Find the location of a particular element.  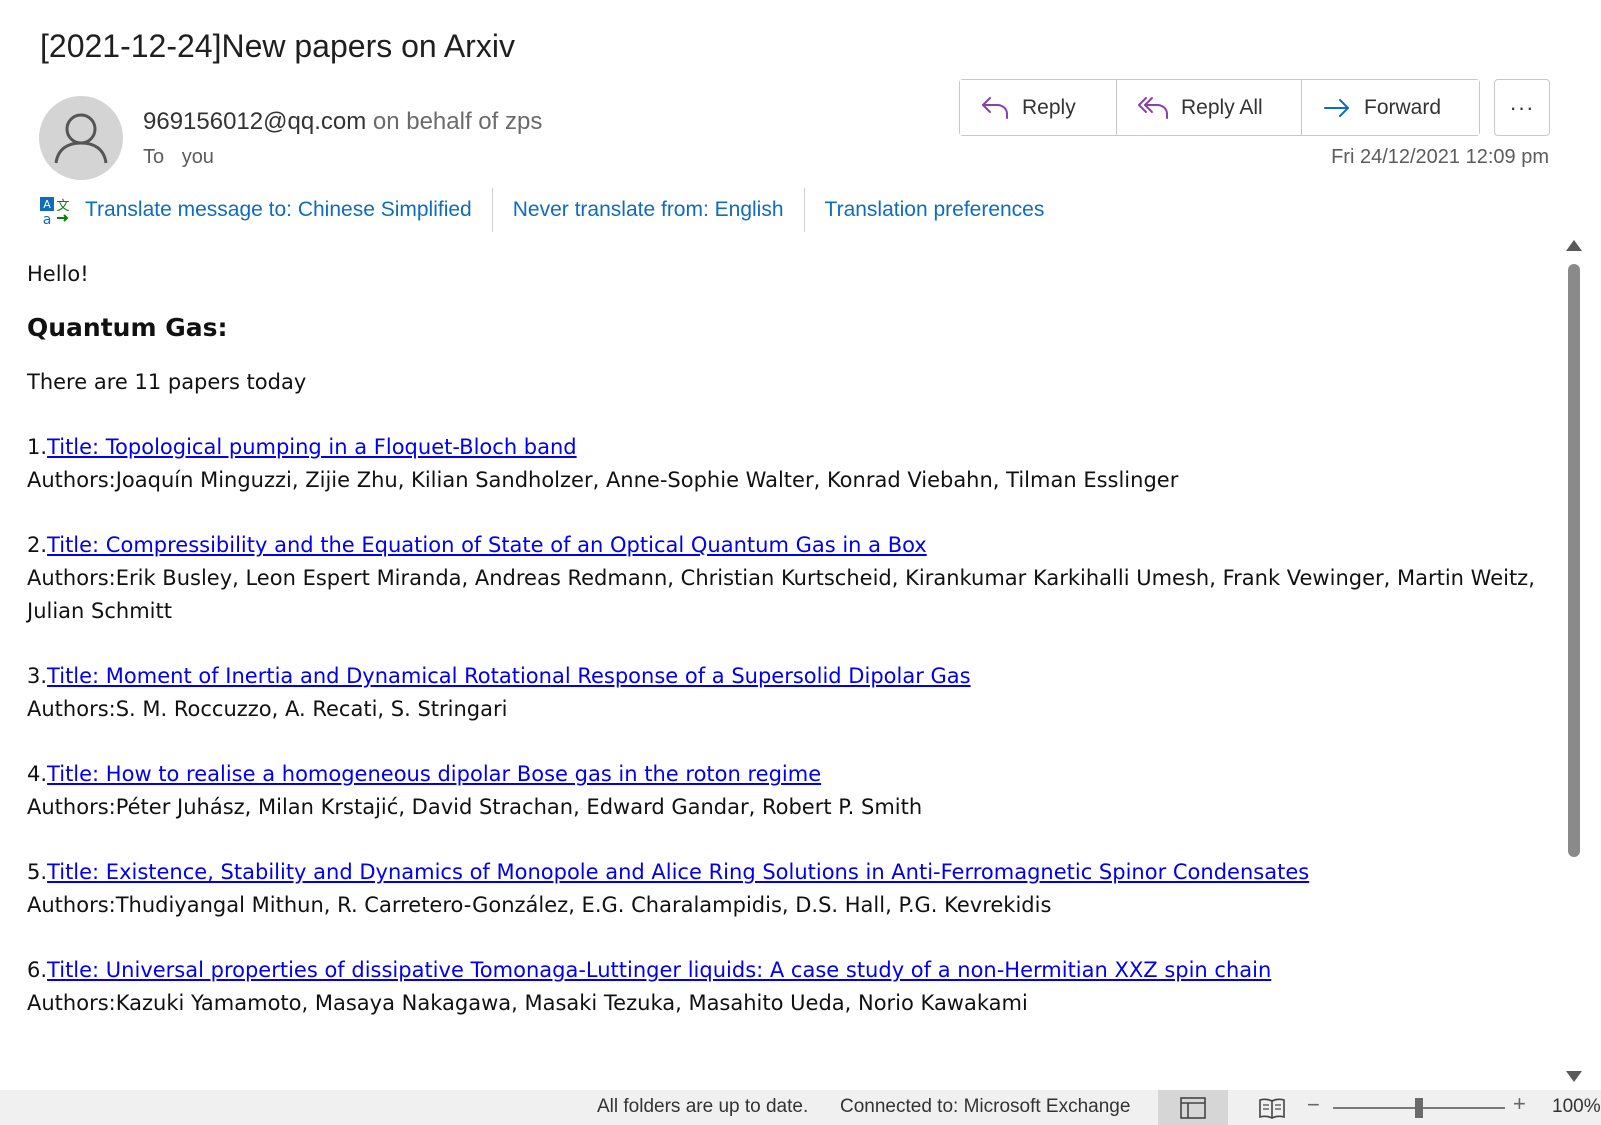

never-translate-link: Never translate from: English is located at coordinates (648, 210).